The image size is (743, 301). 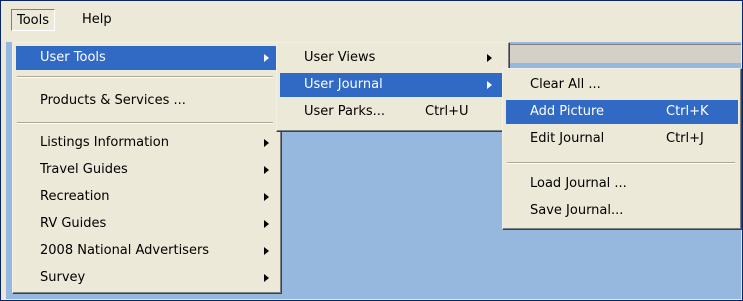 What do you see at coordinates (343, 84) in the screenshot?
I see `menu-item-label: User Journal` at bounding box center [343, 84].